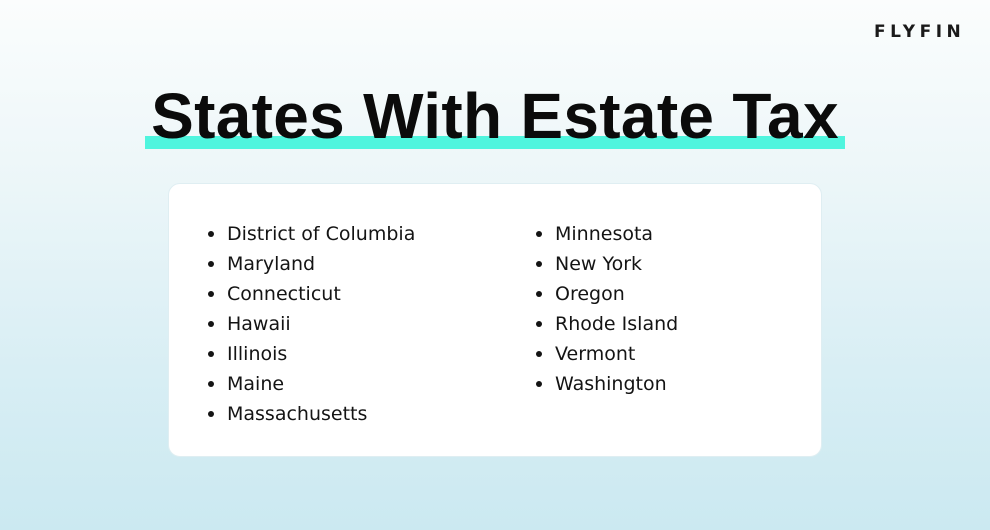 This screenshot has height=530, width=990. I want to click on state-list-item: Minnesota, so click(606, 234).